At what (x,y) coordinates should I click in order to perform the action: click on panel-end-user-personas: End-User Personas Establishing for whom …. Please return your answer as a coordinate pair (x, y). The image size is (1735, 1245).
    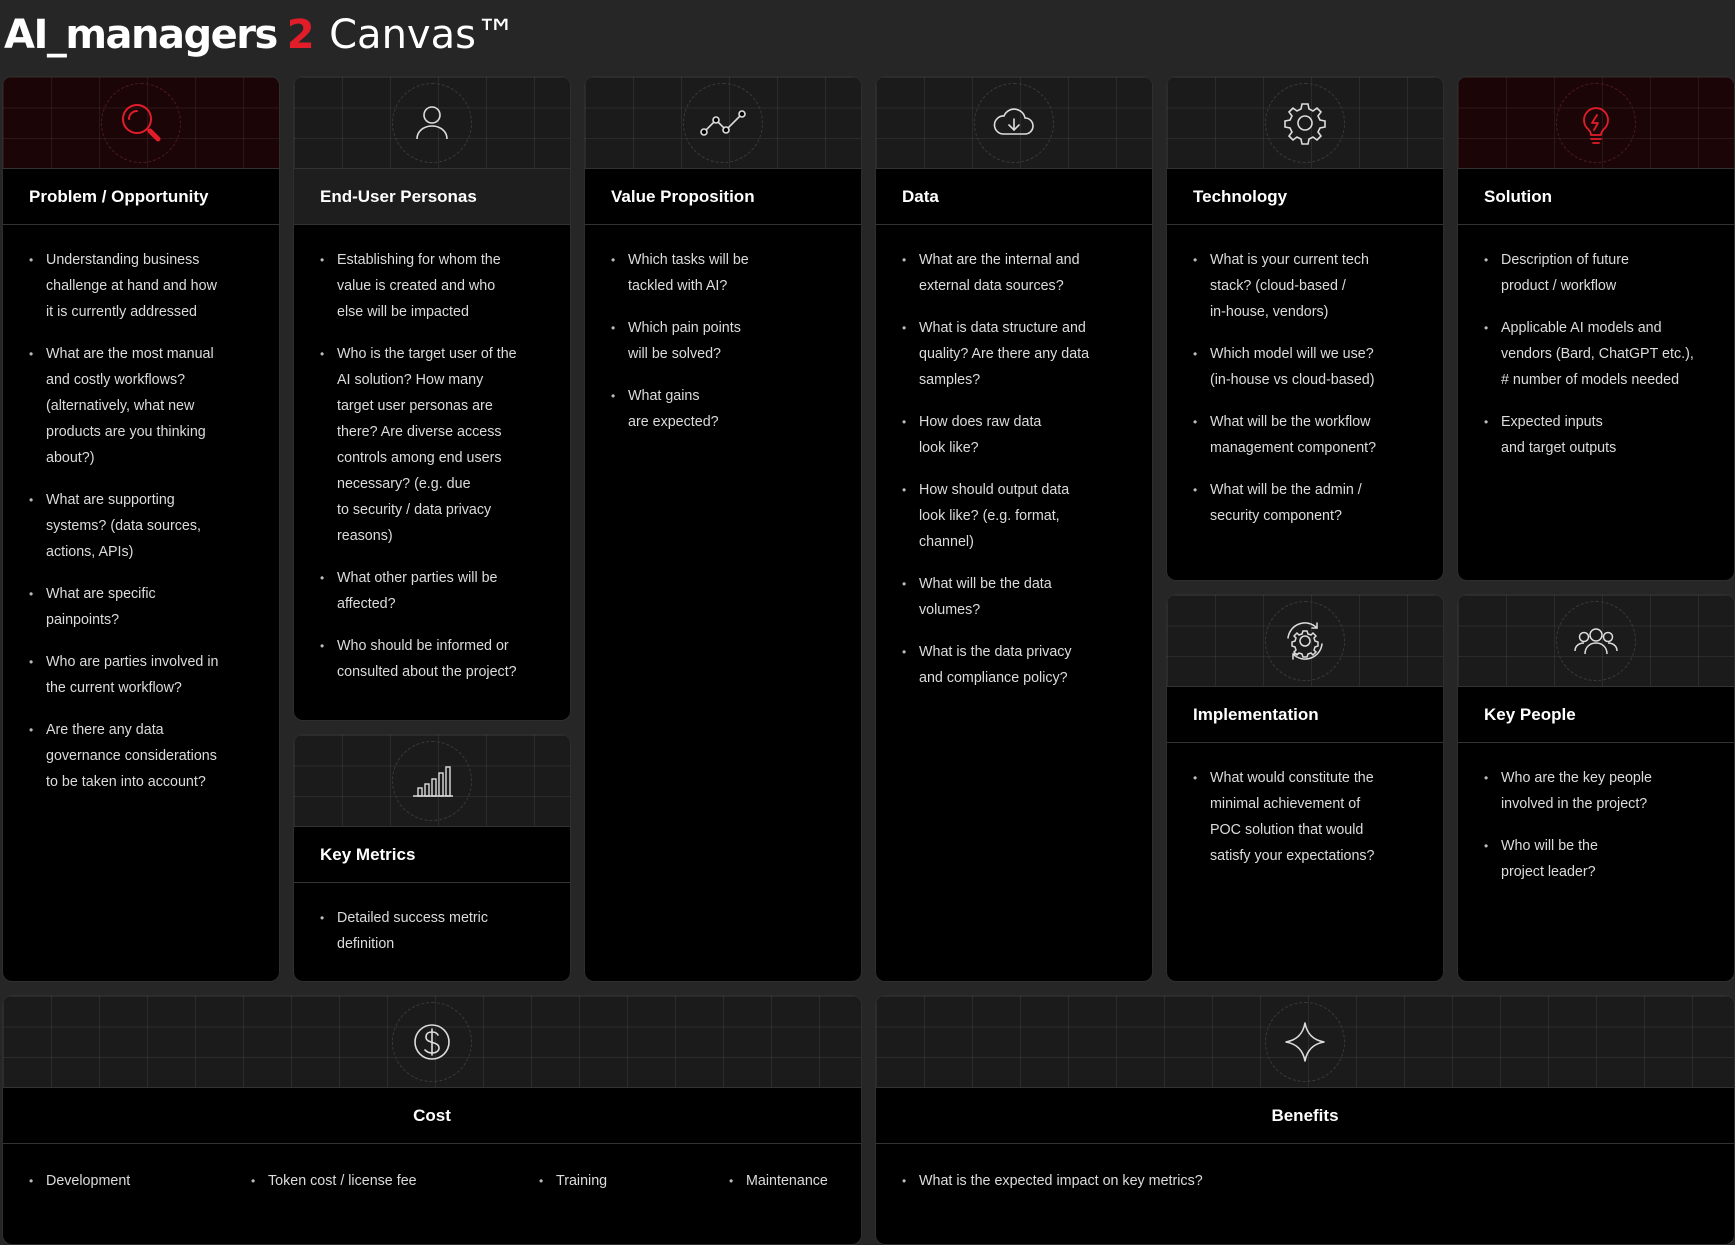
    Looking at the image, I should click on (432, 398).